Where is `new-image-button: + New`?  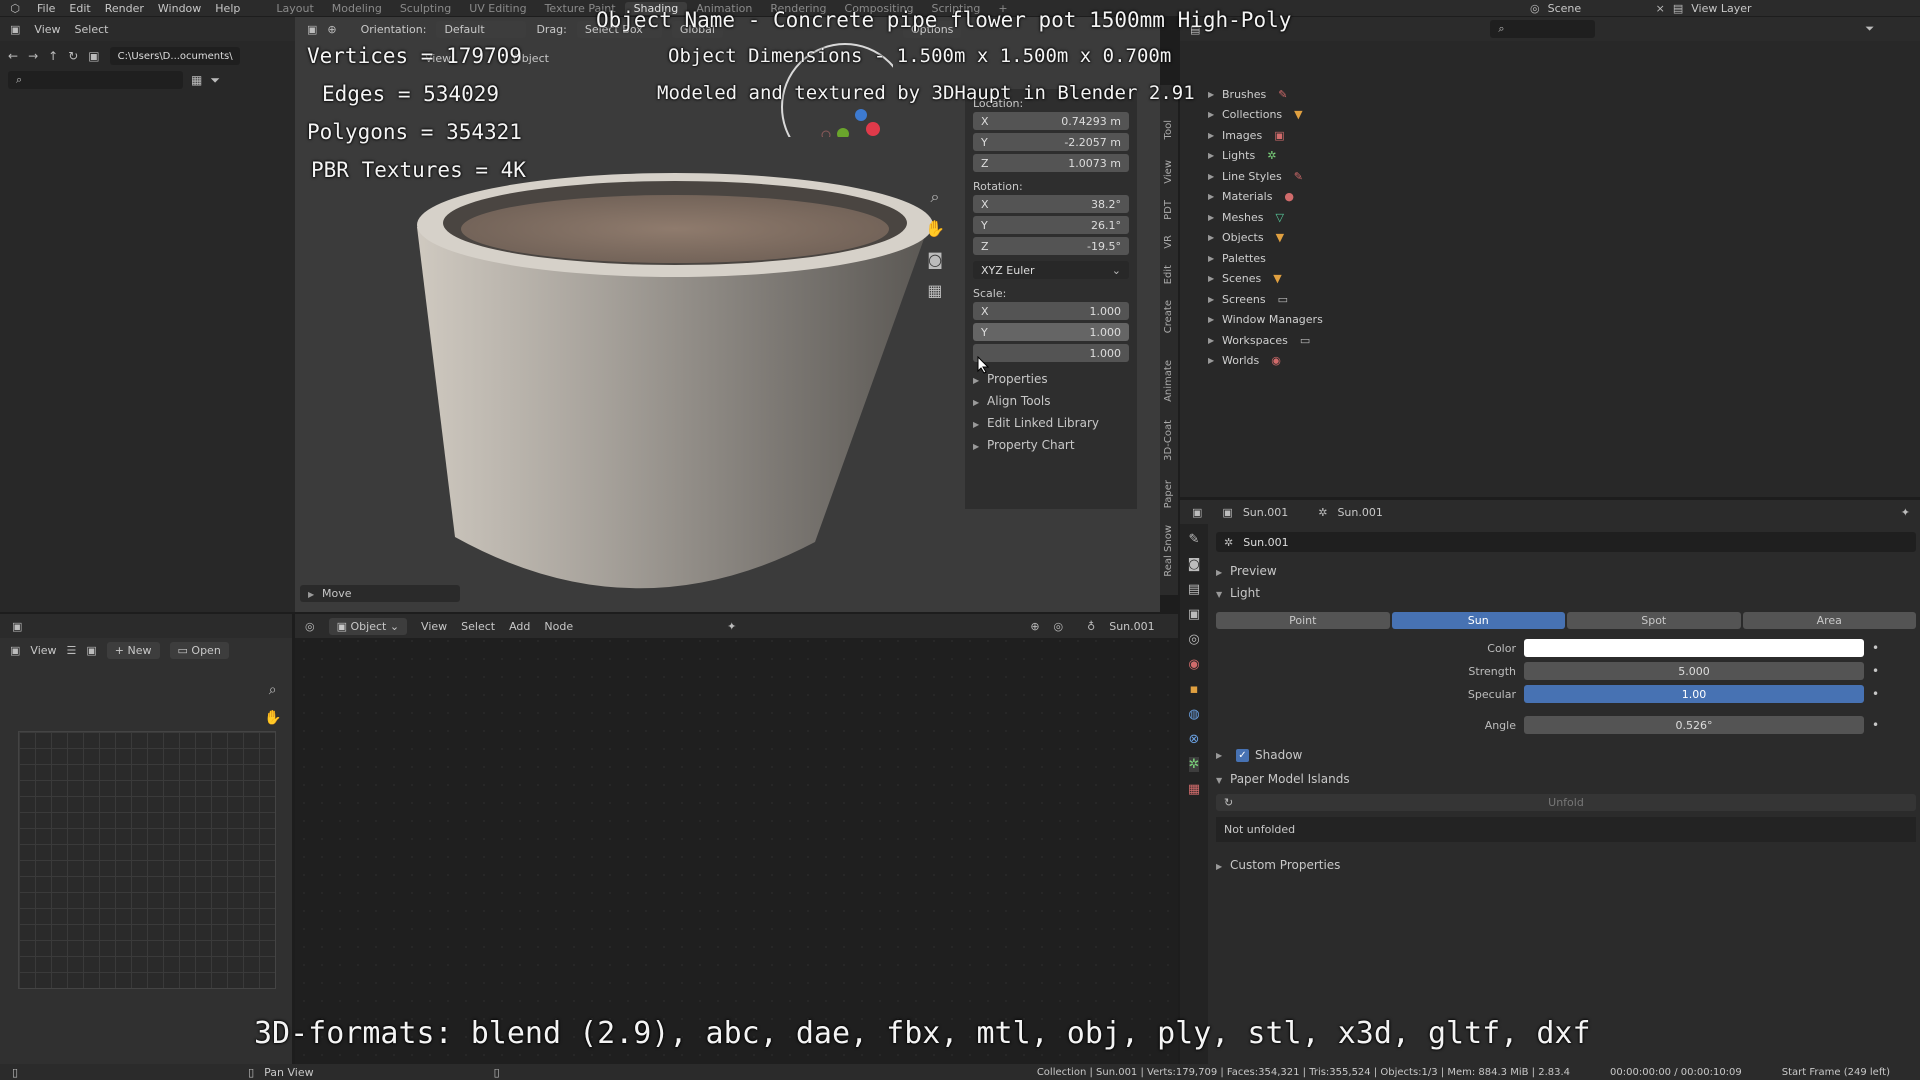 new-image-button: + New is located at coordinates (133, 650).